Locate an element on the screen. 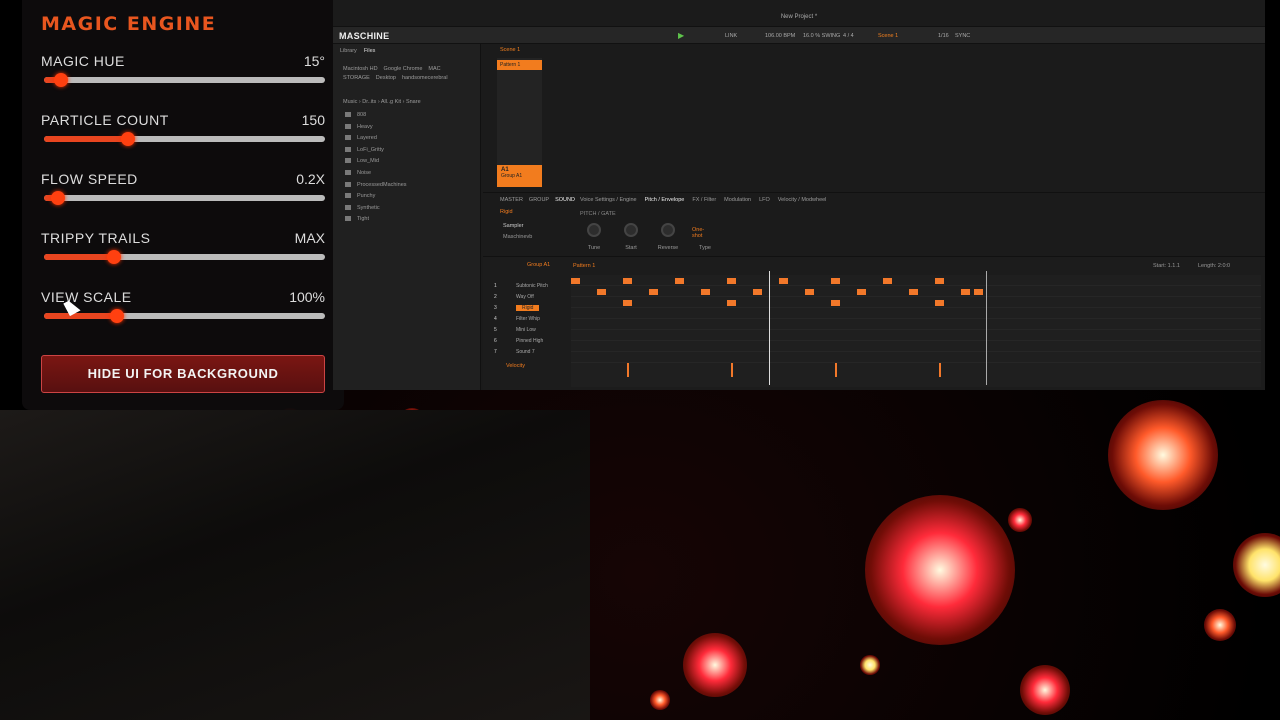  library-tab: Files is located at coordinates (370, 51).